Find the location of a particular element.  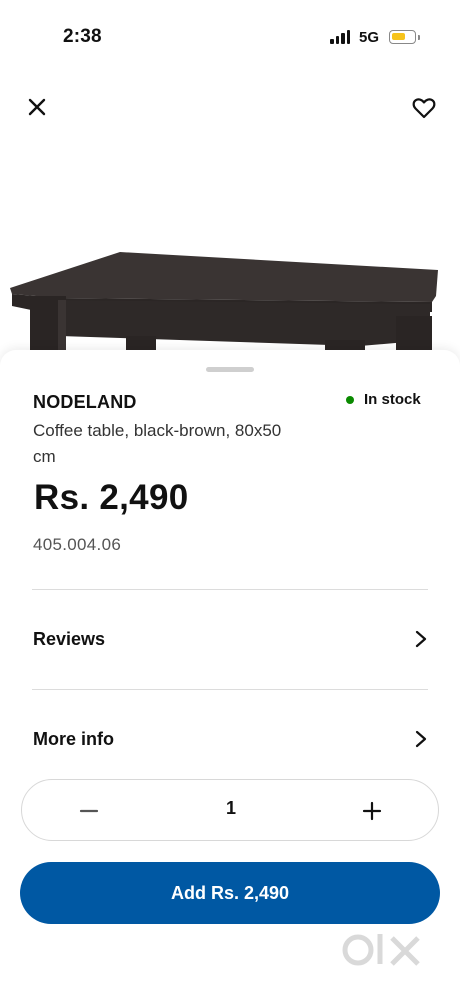

stock-status-text: In stock is located at coordinates (392, 399).